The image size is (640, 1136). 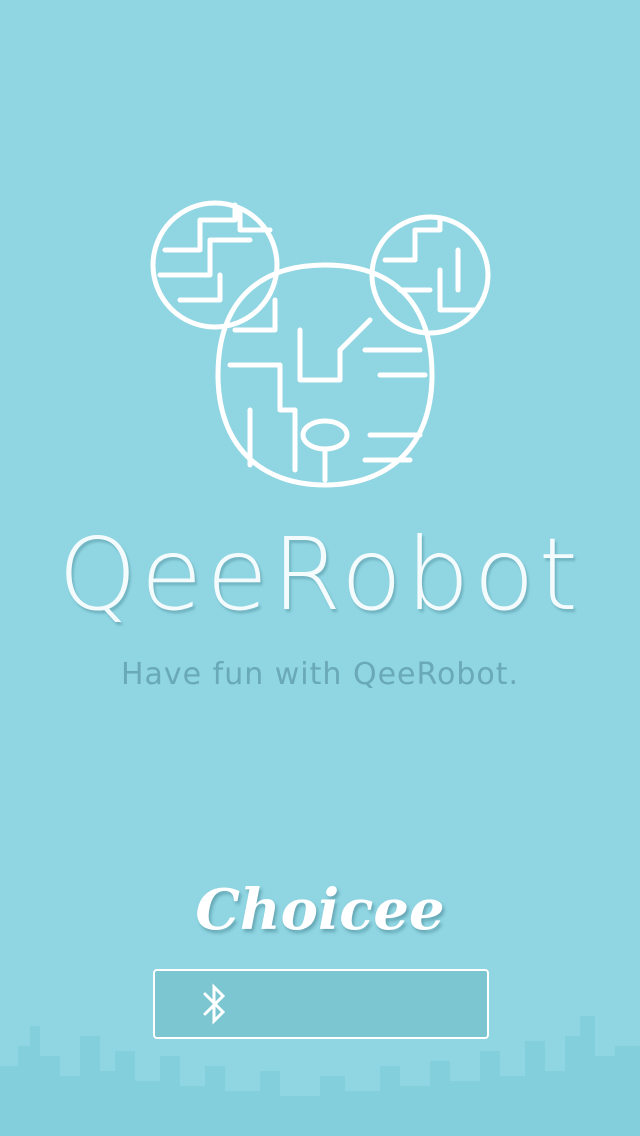 I want to click on brand-logo: Choicee, so click(x=320, y=910).